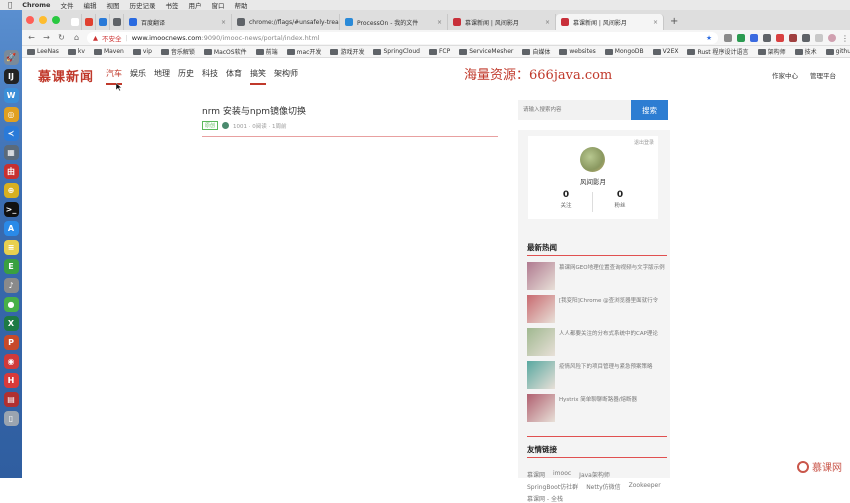 The image size is (850, 503). Describe the element at coordinates (593, 181) in the screenshot. I see `username: 风间影月` at that location.